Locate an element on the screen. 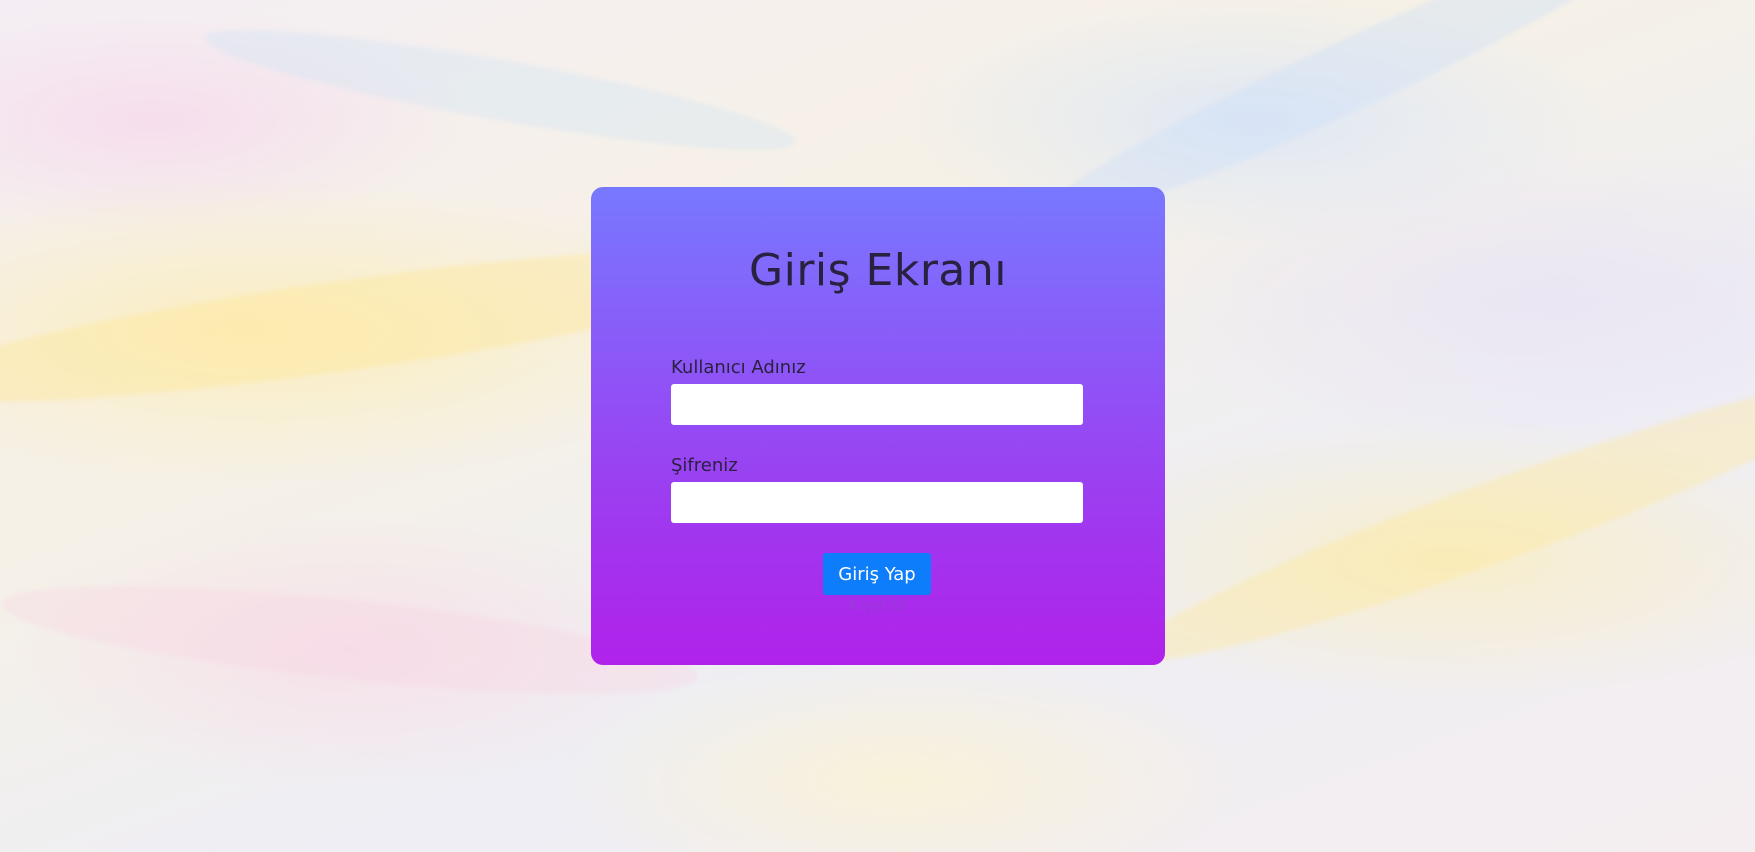 The width and height of the screenshot is (1755, 852). password-input is located at coordinates (877, 502).